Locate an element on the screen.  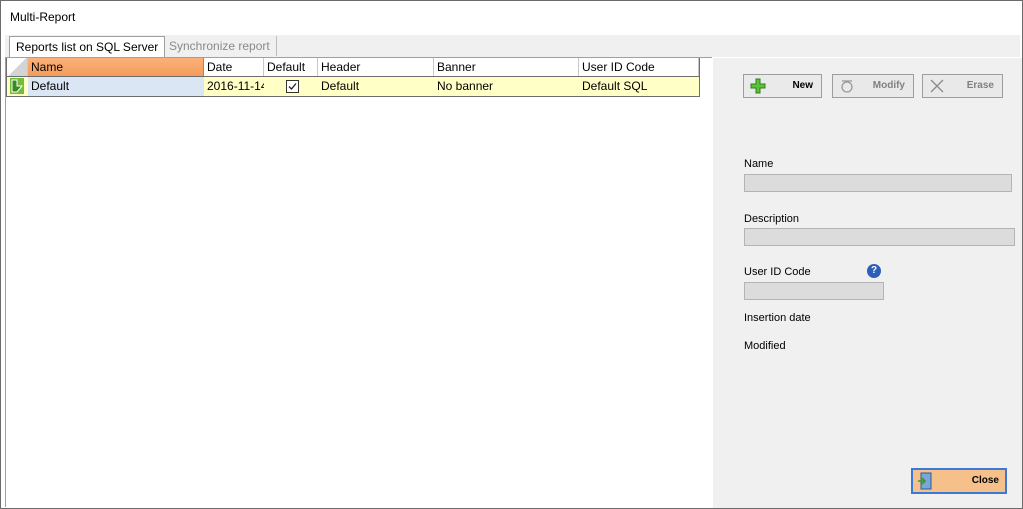
default-checkbox is located at coordinates (292, 86).